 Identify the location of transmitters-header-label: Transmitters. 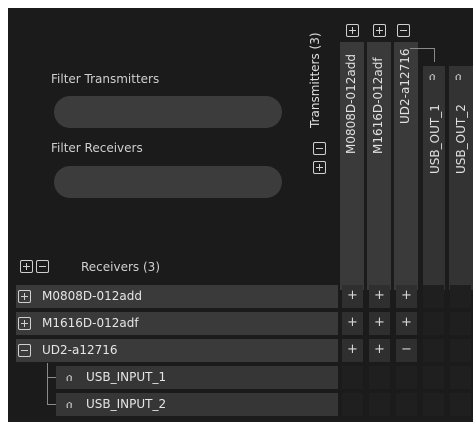
(315, 90).